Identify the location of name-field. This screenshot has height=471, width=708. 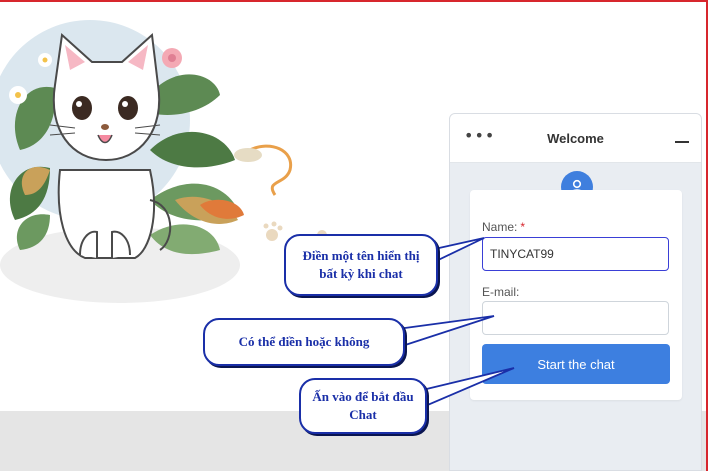
(575, 254).